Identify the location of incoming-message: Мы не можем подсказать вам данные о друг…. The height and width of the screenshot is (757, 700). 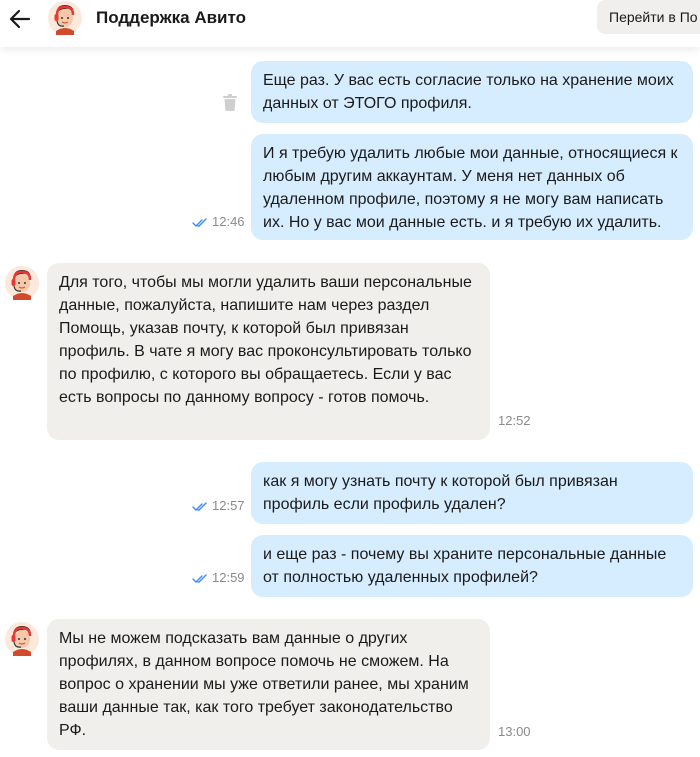
(268, 684).